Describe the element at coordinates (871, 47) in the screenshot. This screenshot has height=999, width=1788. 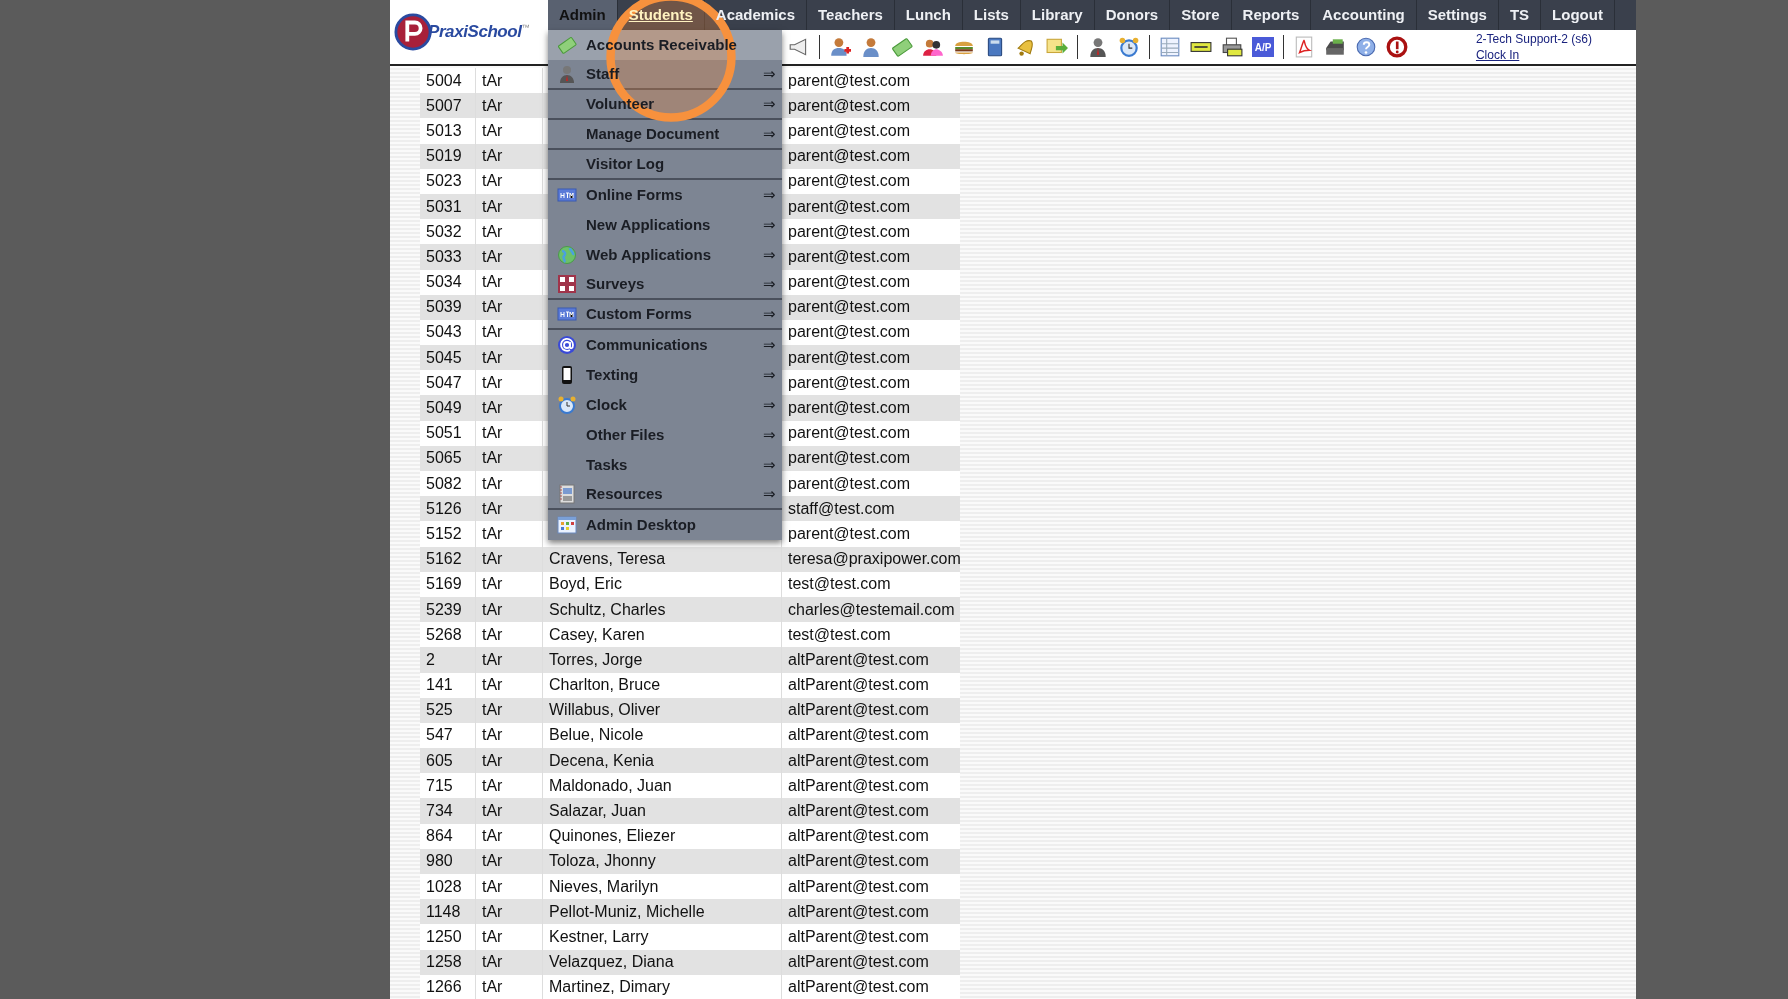
I see `person-icon` at that location.